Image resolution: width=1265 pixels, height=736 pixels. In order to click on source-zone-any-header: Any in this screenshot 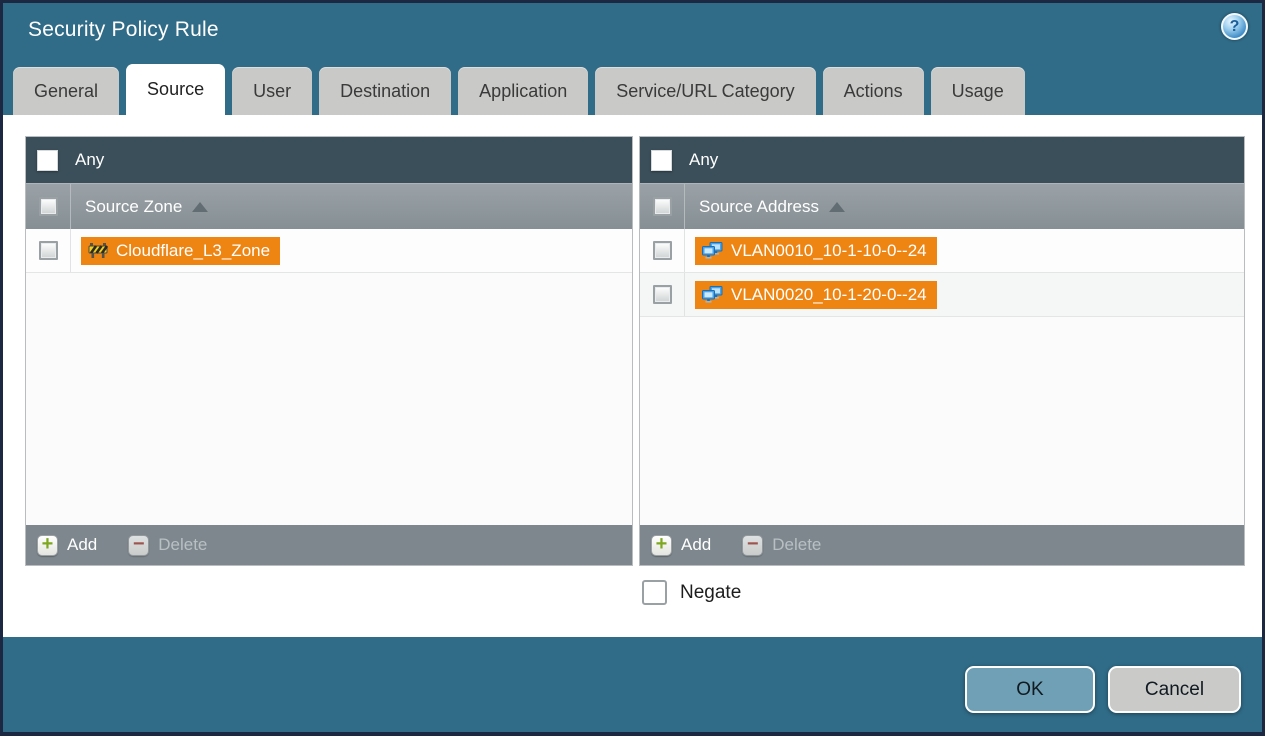, I will do `click(329, 160)`.